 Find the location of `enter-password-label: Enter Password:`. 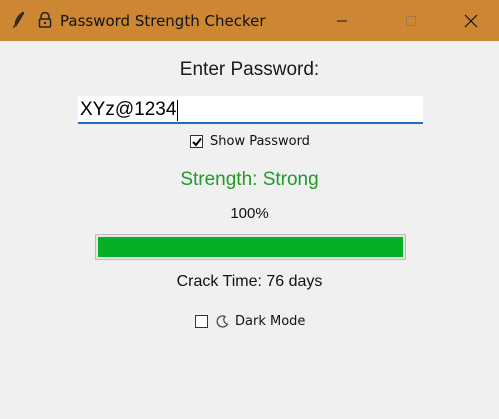

enter-password-label: Enter Password: is located at coordinates (249, 69).